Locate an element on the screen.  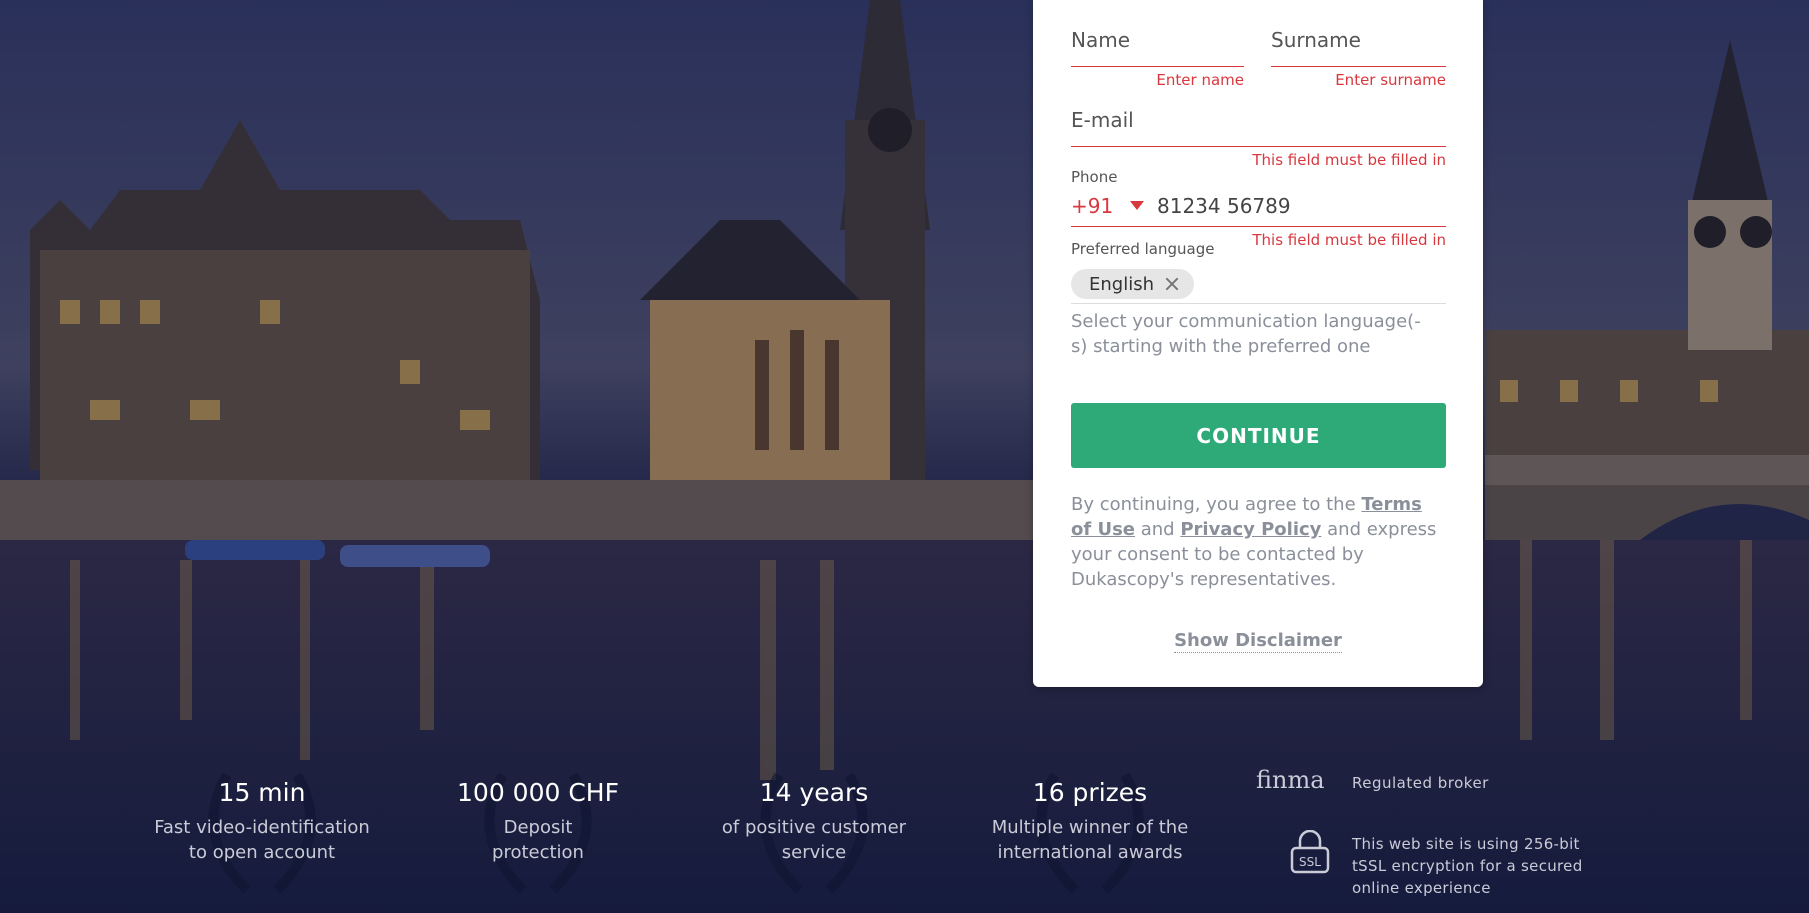
name-input: Name is located at coordinates (1100, 40).